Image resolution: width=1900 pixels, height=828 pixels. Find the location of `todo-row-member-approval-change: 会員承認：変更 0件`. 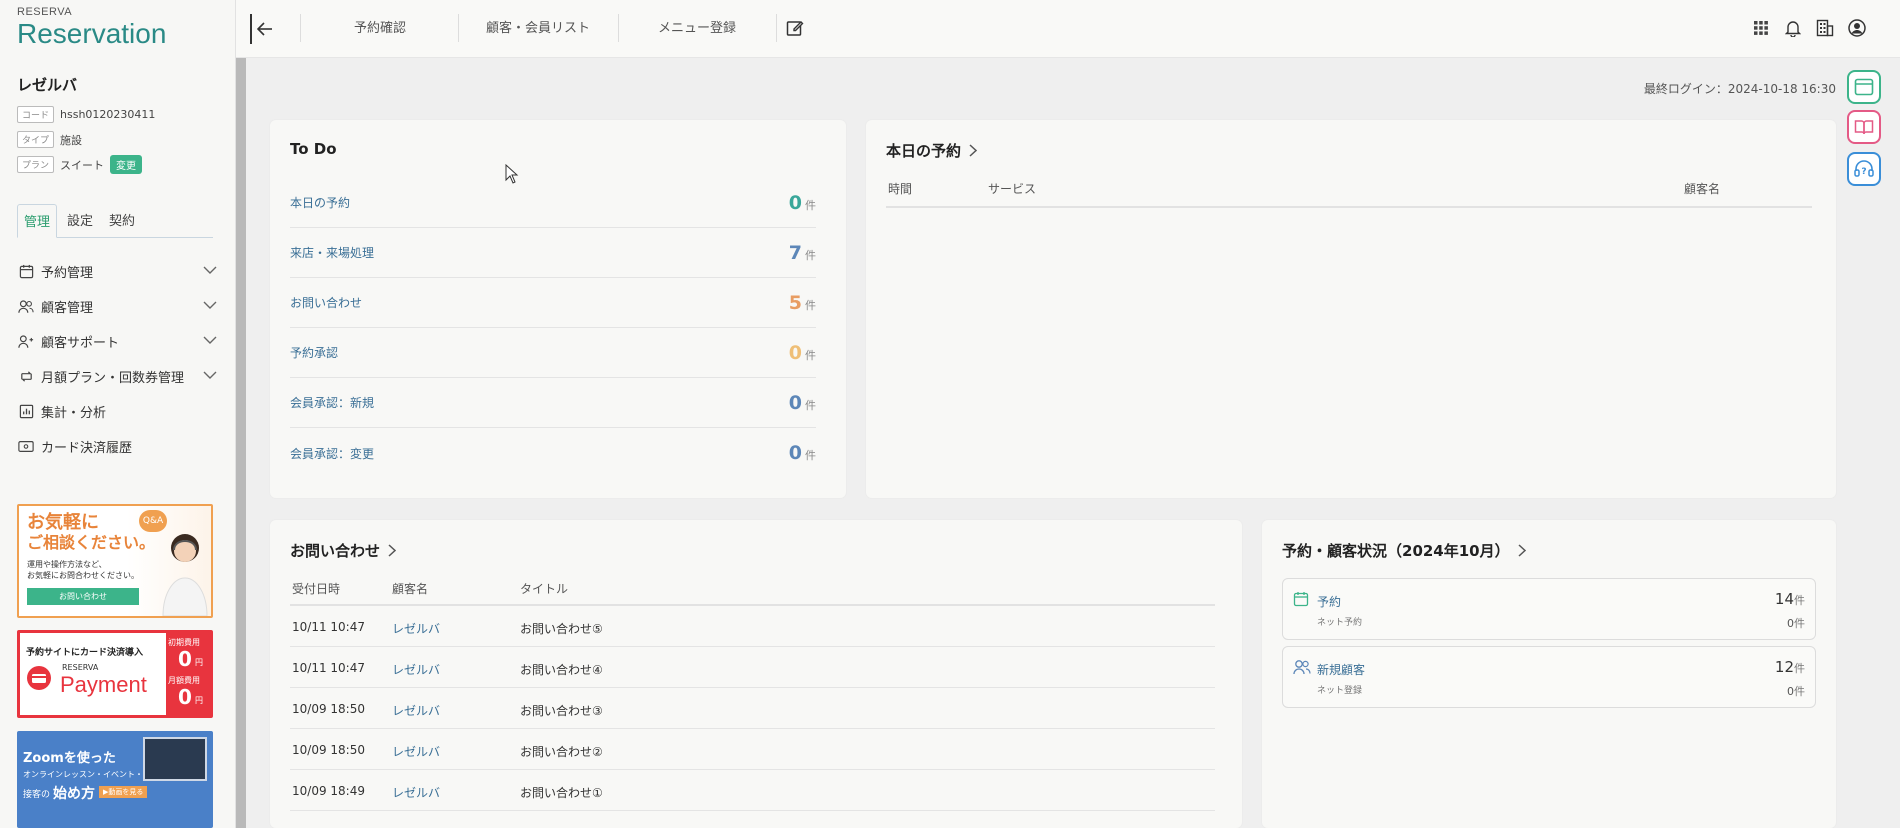

todo-row-member-approval-change: 会員承認：変更 0件 is located at coordinates (553, 453).